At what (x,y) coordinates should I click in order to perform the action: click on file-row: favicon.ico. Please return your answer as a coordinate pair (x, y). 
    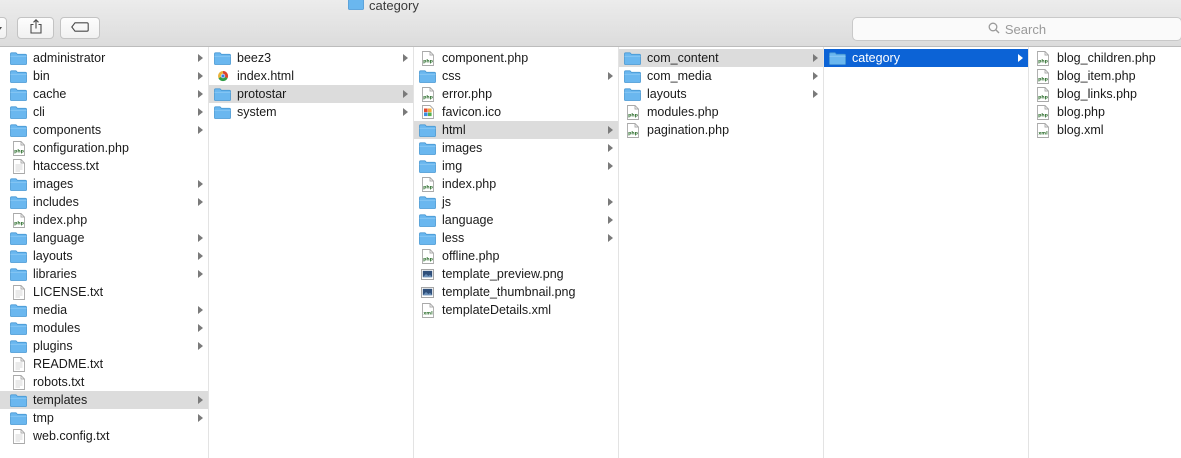
    Looking at the image, I should click on (516, 112).